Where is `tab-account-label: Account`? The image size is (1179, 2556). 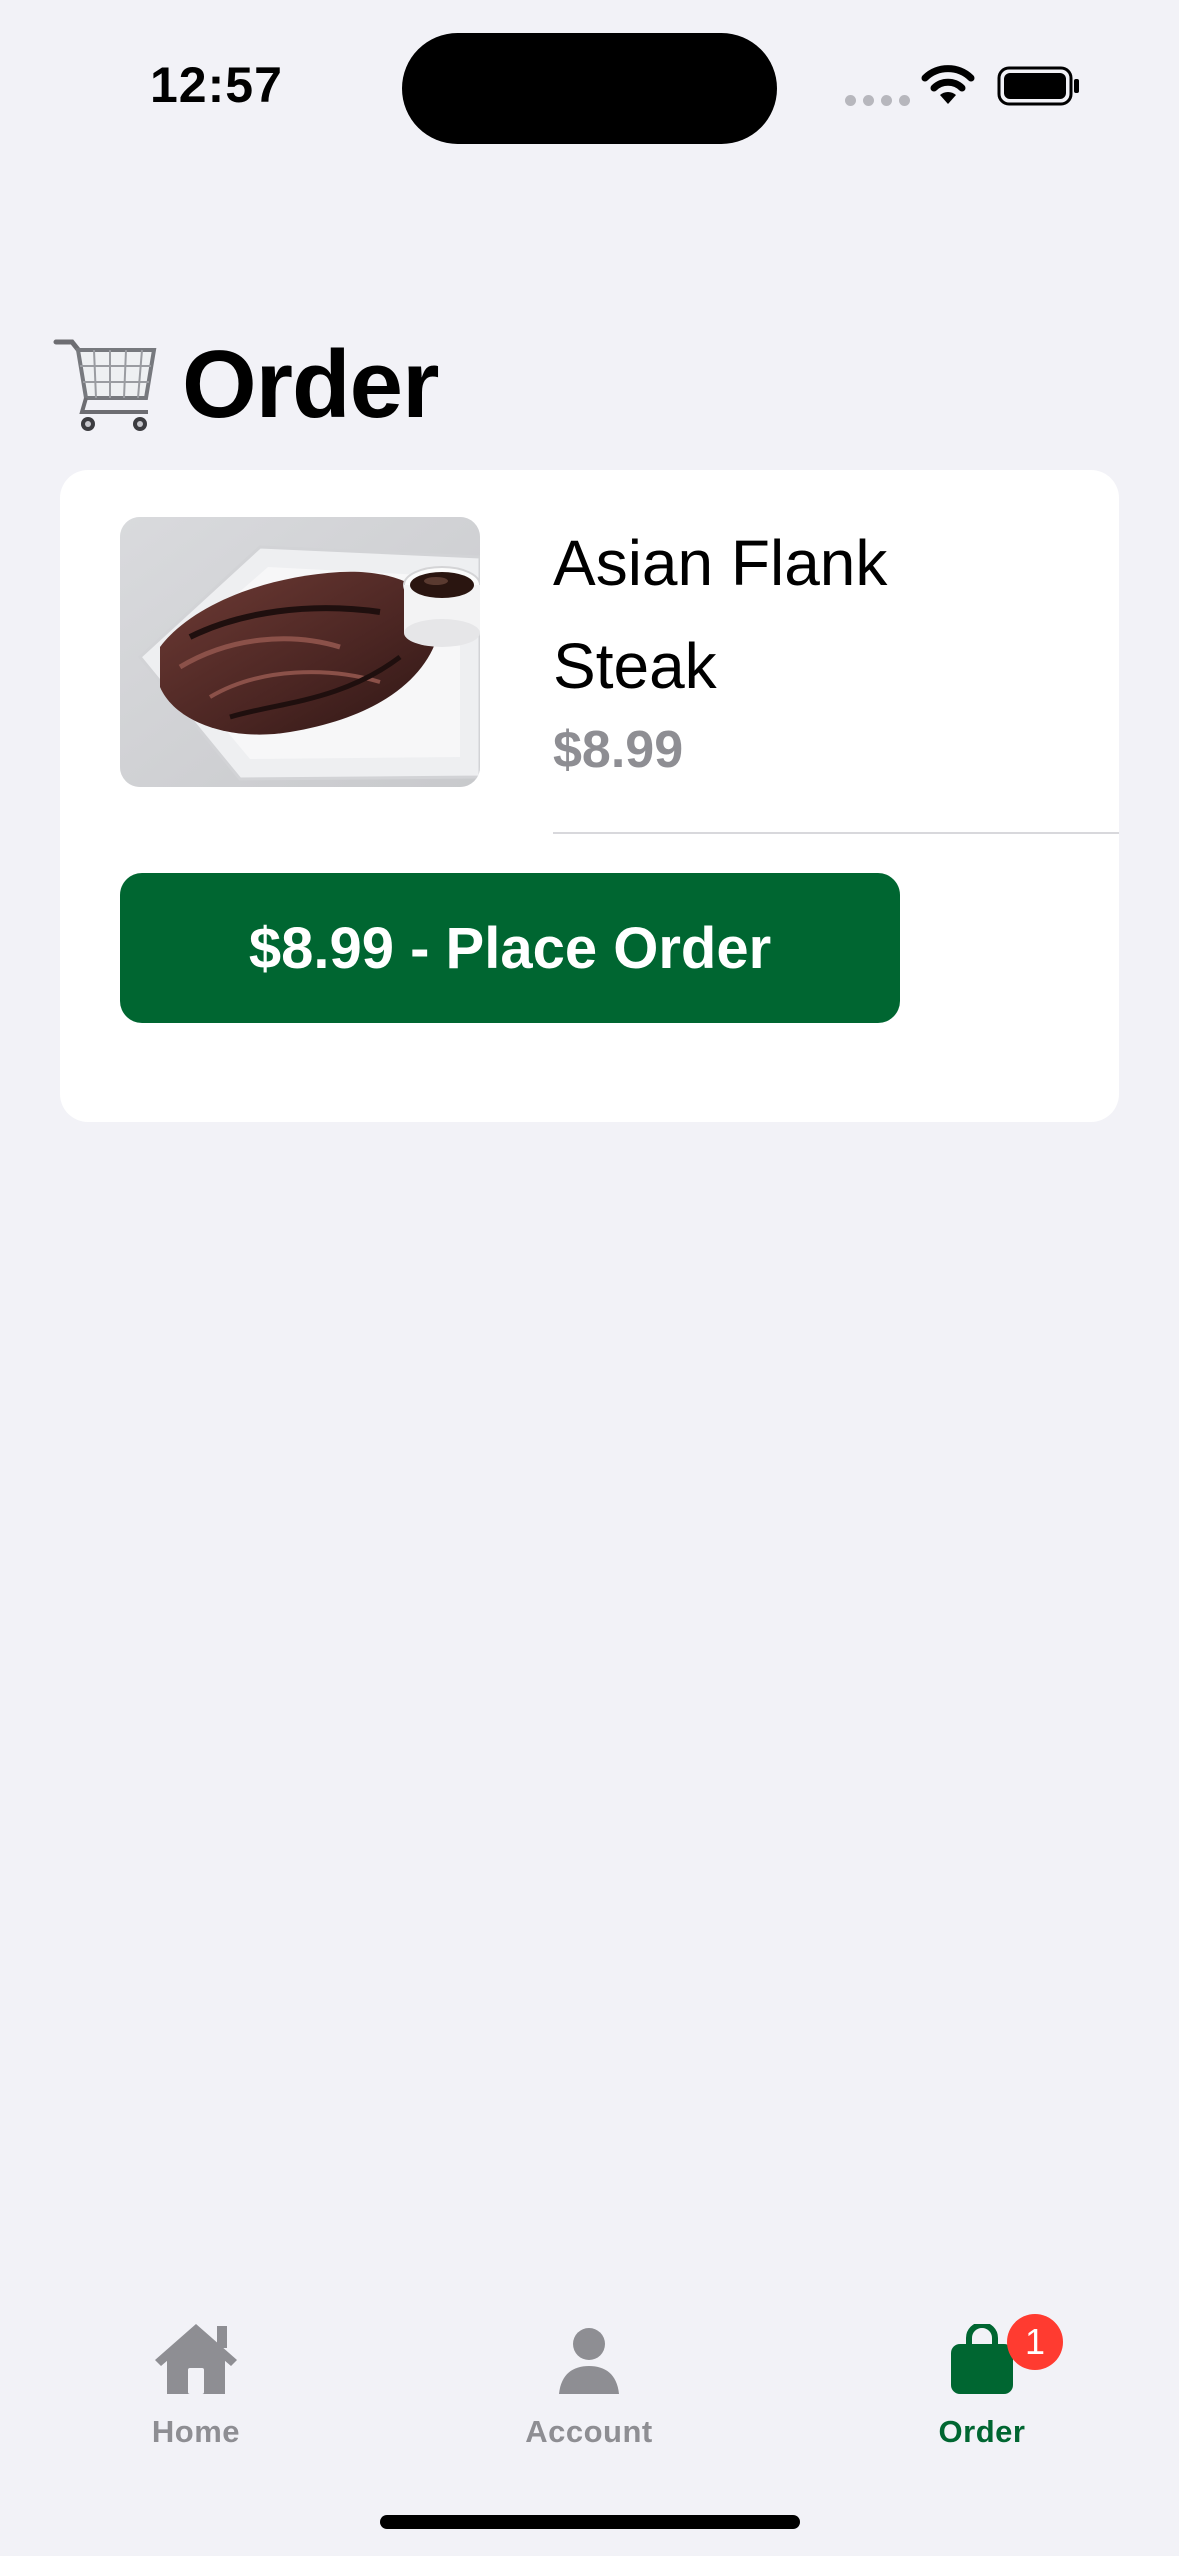
tab-account-label: Account is located at coordinates (589, 2431).